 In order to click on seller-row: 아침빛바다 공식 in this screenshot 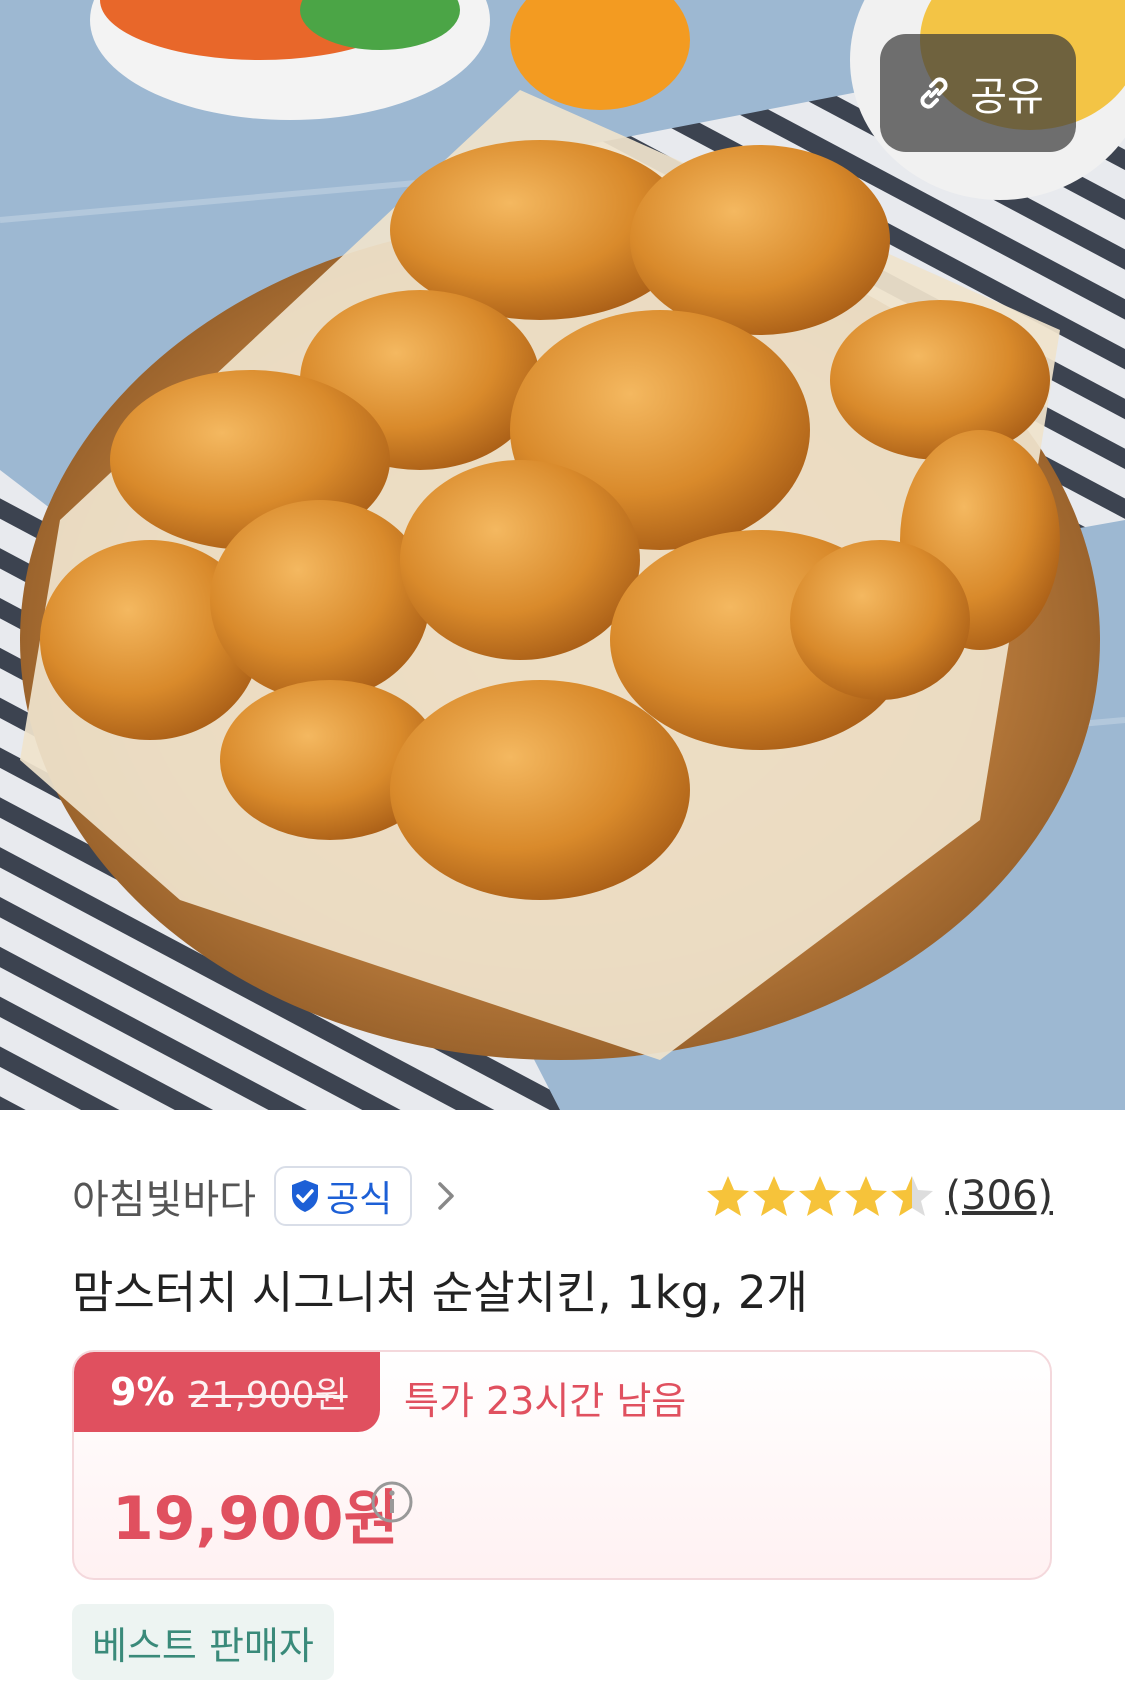, I will do `click(265, 1196)`.